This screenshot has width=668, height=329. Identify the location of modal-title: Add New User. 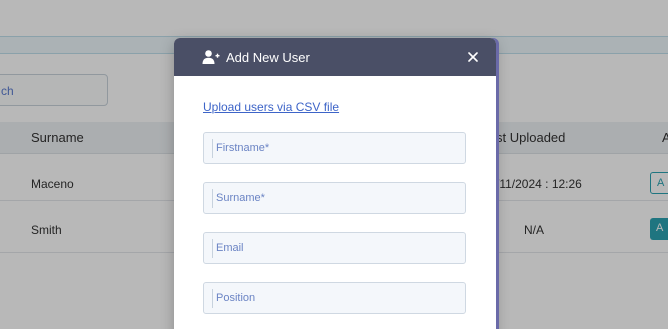
(268, 57).